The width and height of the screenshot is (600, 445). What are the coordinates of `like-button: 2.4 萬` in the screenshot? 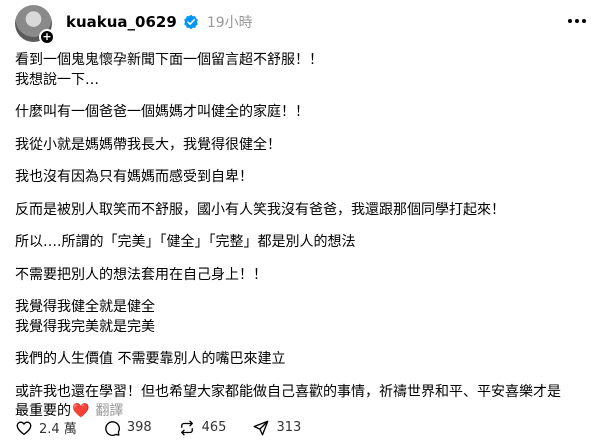 It's located at (46, 427).